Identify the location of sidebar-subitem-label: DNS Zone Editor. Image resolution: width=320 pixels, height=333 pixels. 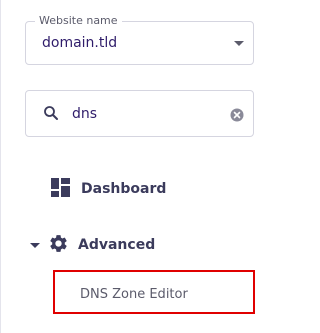
(134, 294).